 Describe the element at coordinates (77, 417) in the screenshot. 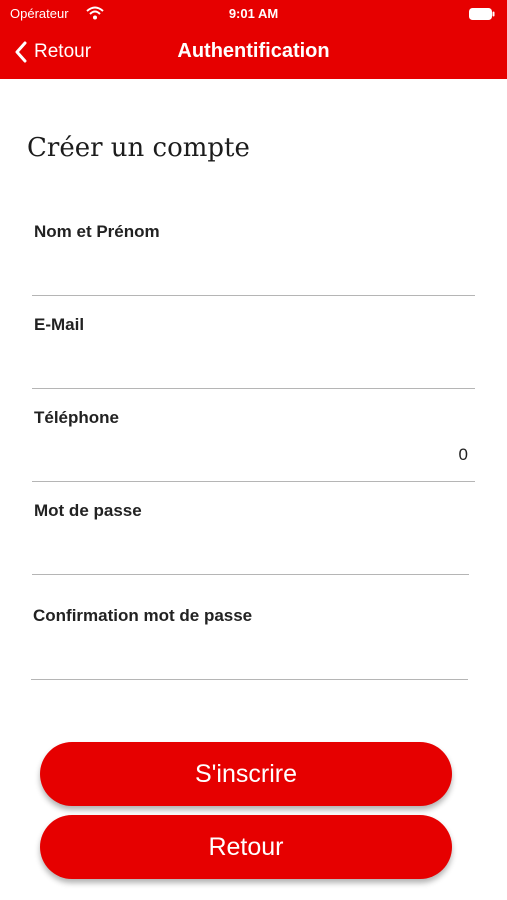

I see `phone-field-label: Téléphone` at that location.